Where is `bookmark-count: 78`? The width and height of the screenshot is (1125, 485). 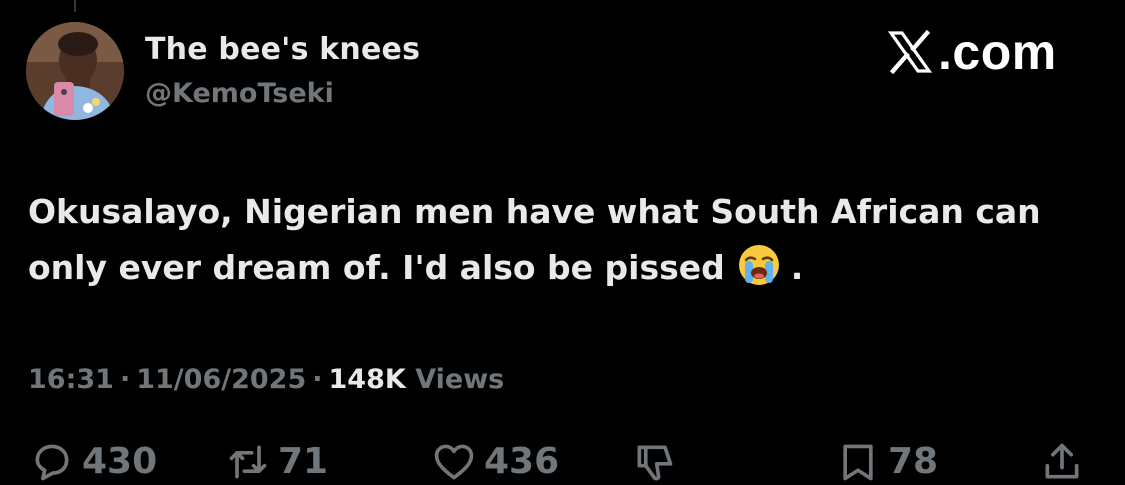 bookmark-count: 78 is located at coordinates (913, 461).